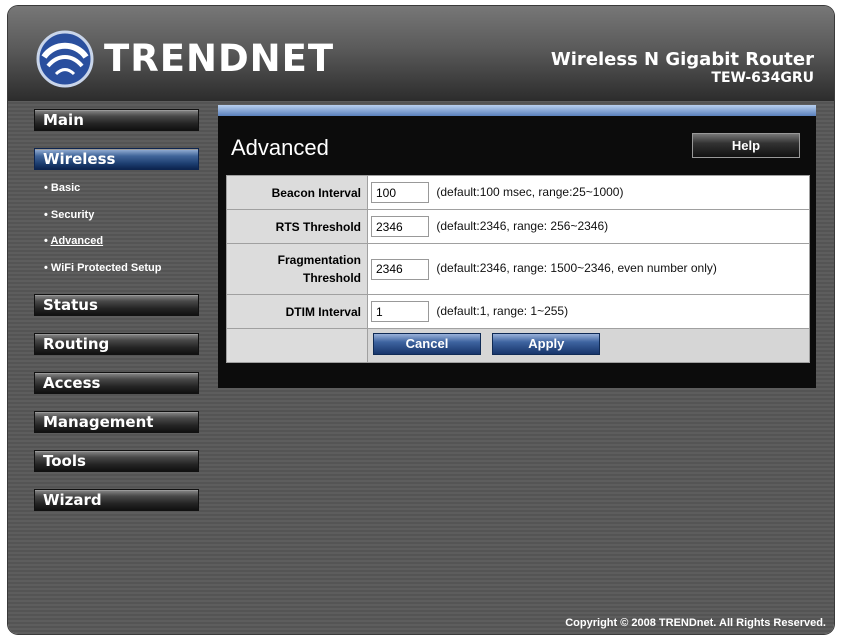 This screenshot has height=640, width=843. Describe the element at coordinates (746, 145) in the screenshot. I see `help-button: Help` at that location.